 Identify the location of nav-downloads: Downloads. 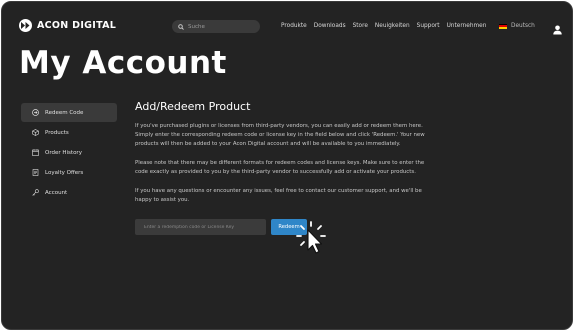
(330, 26).